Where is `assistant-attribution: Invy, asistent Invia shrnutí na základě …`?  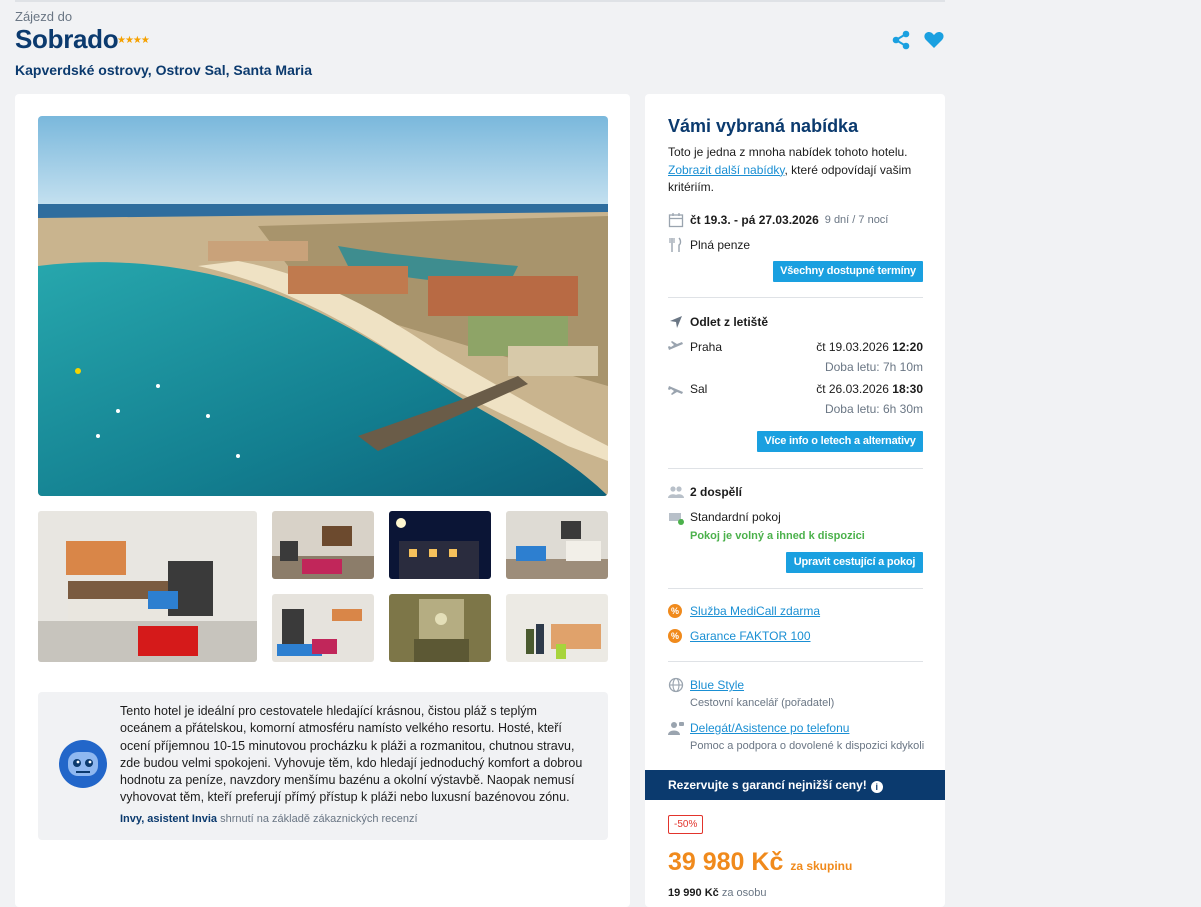
assistant-attribution: Invy, asistent Invia shrnutí na základě … is located at coordinates (269, 819).